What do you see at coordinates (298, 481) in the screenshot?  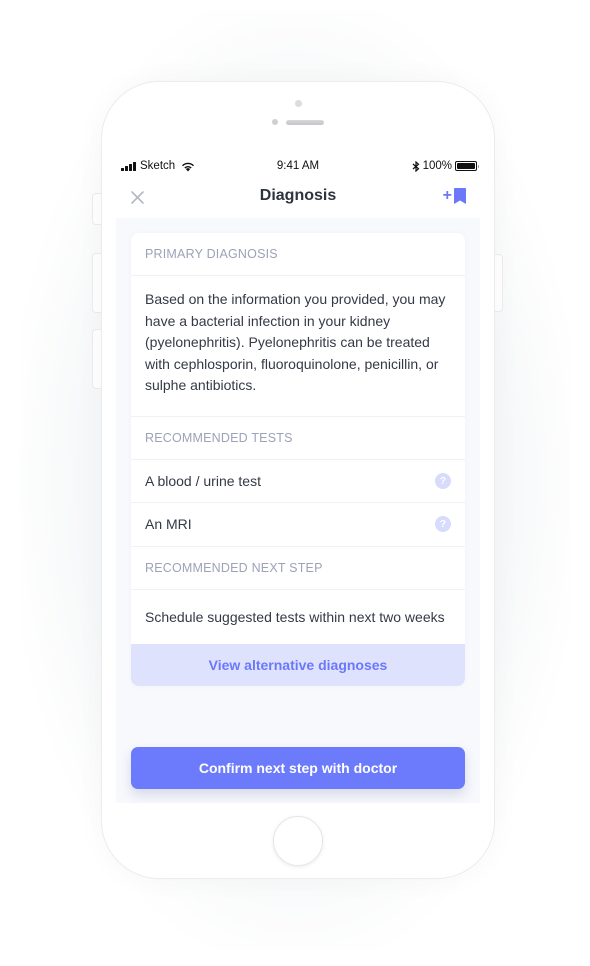 I see `test-item: A blood / urine test ?` at bounding box center [298, 481].